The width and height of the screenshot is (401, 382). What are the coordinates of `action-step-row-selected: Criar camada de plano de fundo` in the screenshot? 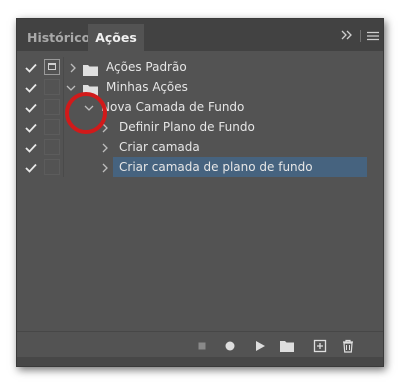 It's located at (200, 167).